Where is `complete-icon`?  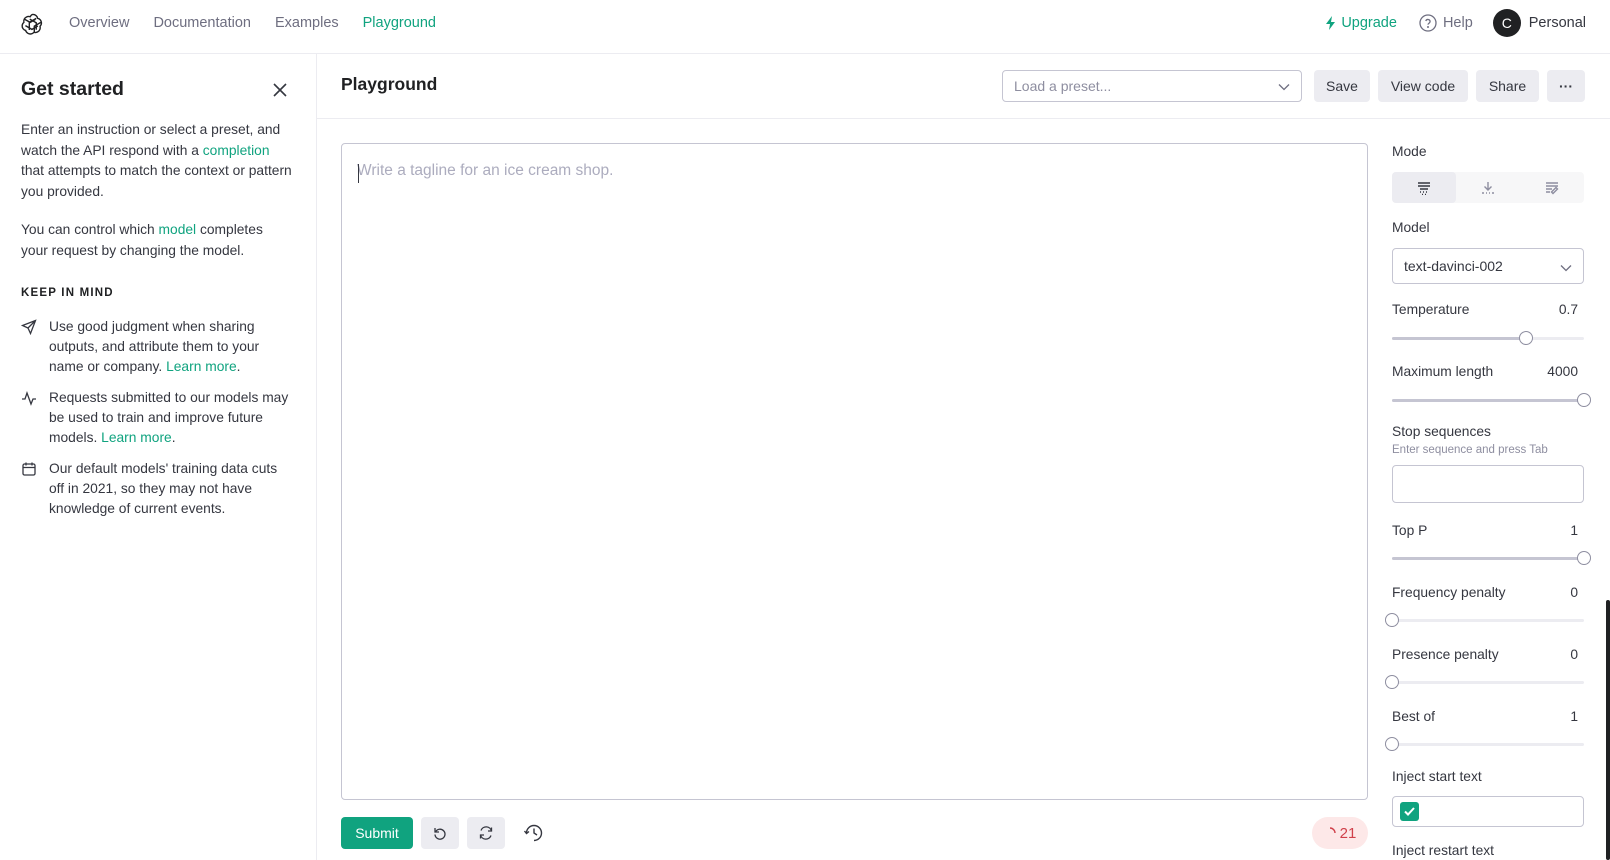 complete-icon is located at coordinates (1424, 188).